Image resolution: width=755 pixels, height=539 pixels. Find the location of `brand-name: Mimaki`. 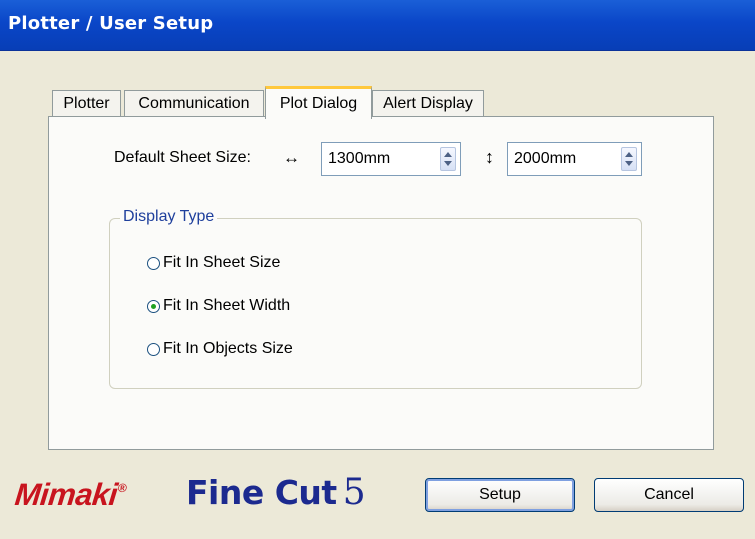

brand-name: Mimaki is located at coordinates (66, 494).